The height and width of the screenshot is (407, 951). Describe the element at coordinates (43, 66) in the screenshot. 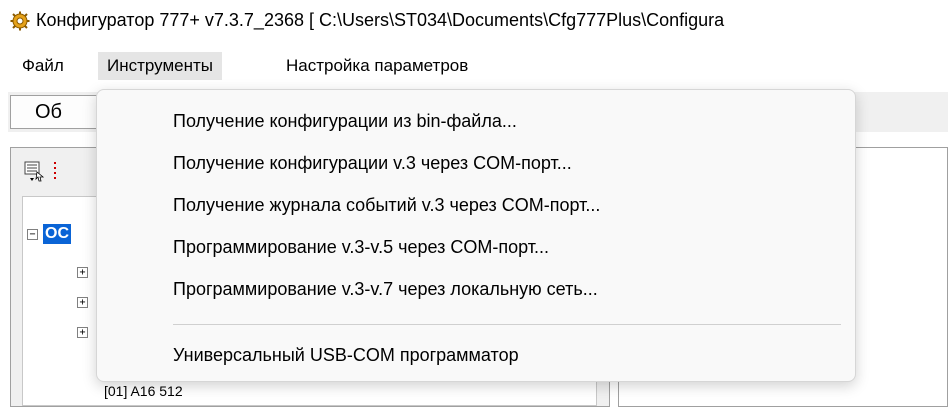

I see `menu-file: Файл` at that location.